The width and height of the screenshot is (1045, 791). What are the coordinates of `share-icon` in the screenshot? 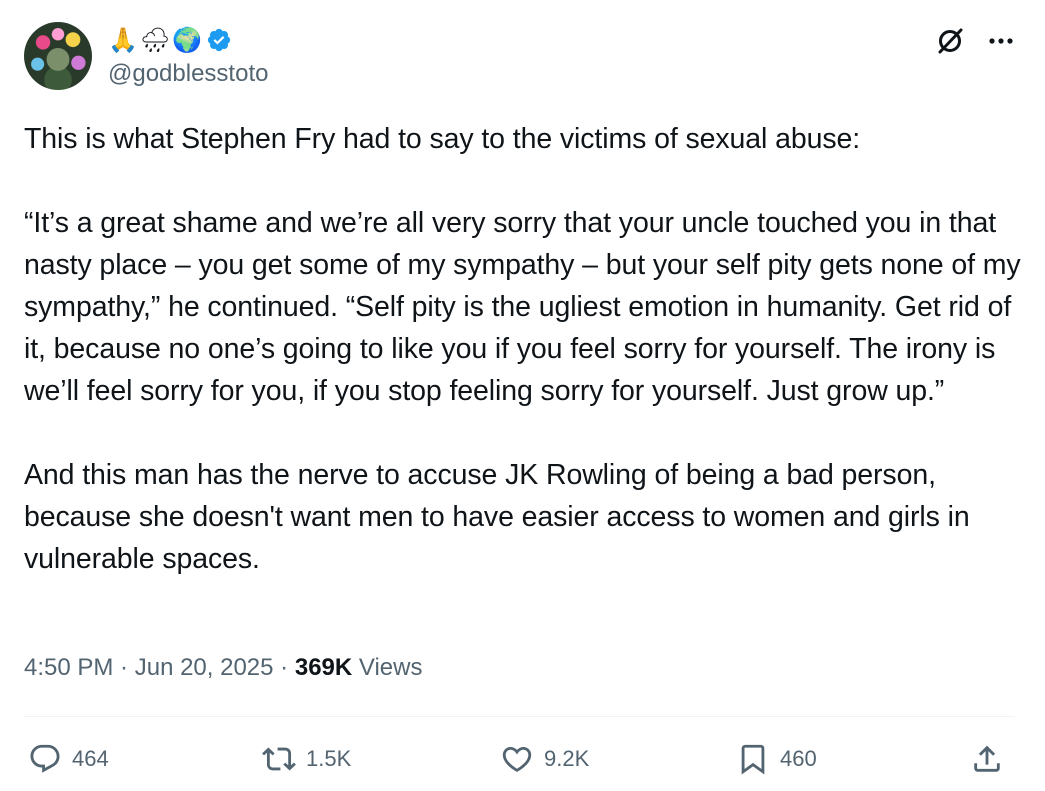 It's located at (987, 758).